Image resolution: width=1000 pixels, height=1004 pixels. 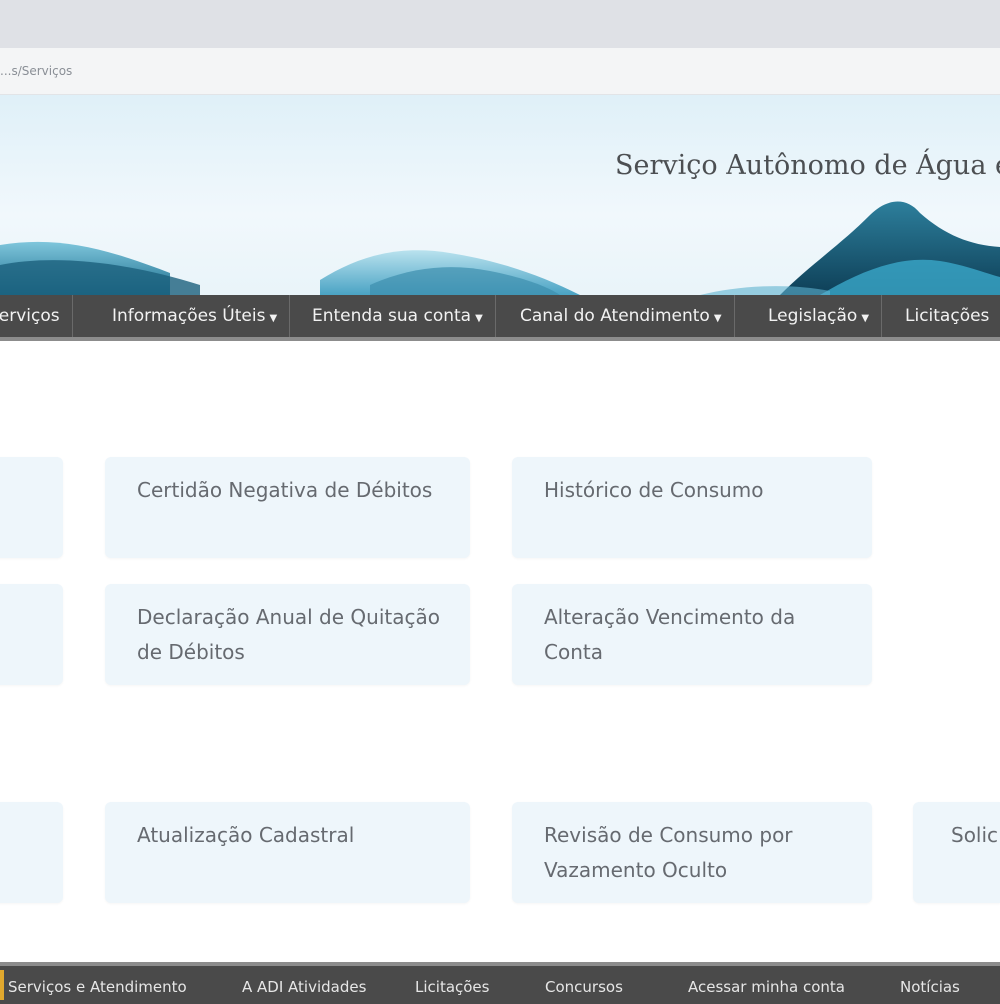 I want to click on service-card-declaracao-anual: Declaração Anual de Quitação de Débitos, so click(x=287, y=634).